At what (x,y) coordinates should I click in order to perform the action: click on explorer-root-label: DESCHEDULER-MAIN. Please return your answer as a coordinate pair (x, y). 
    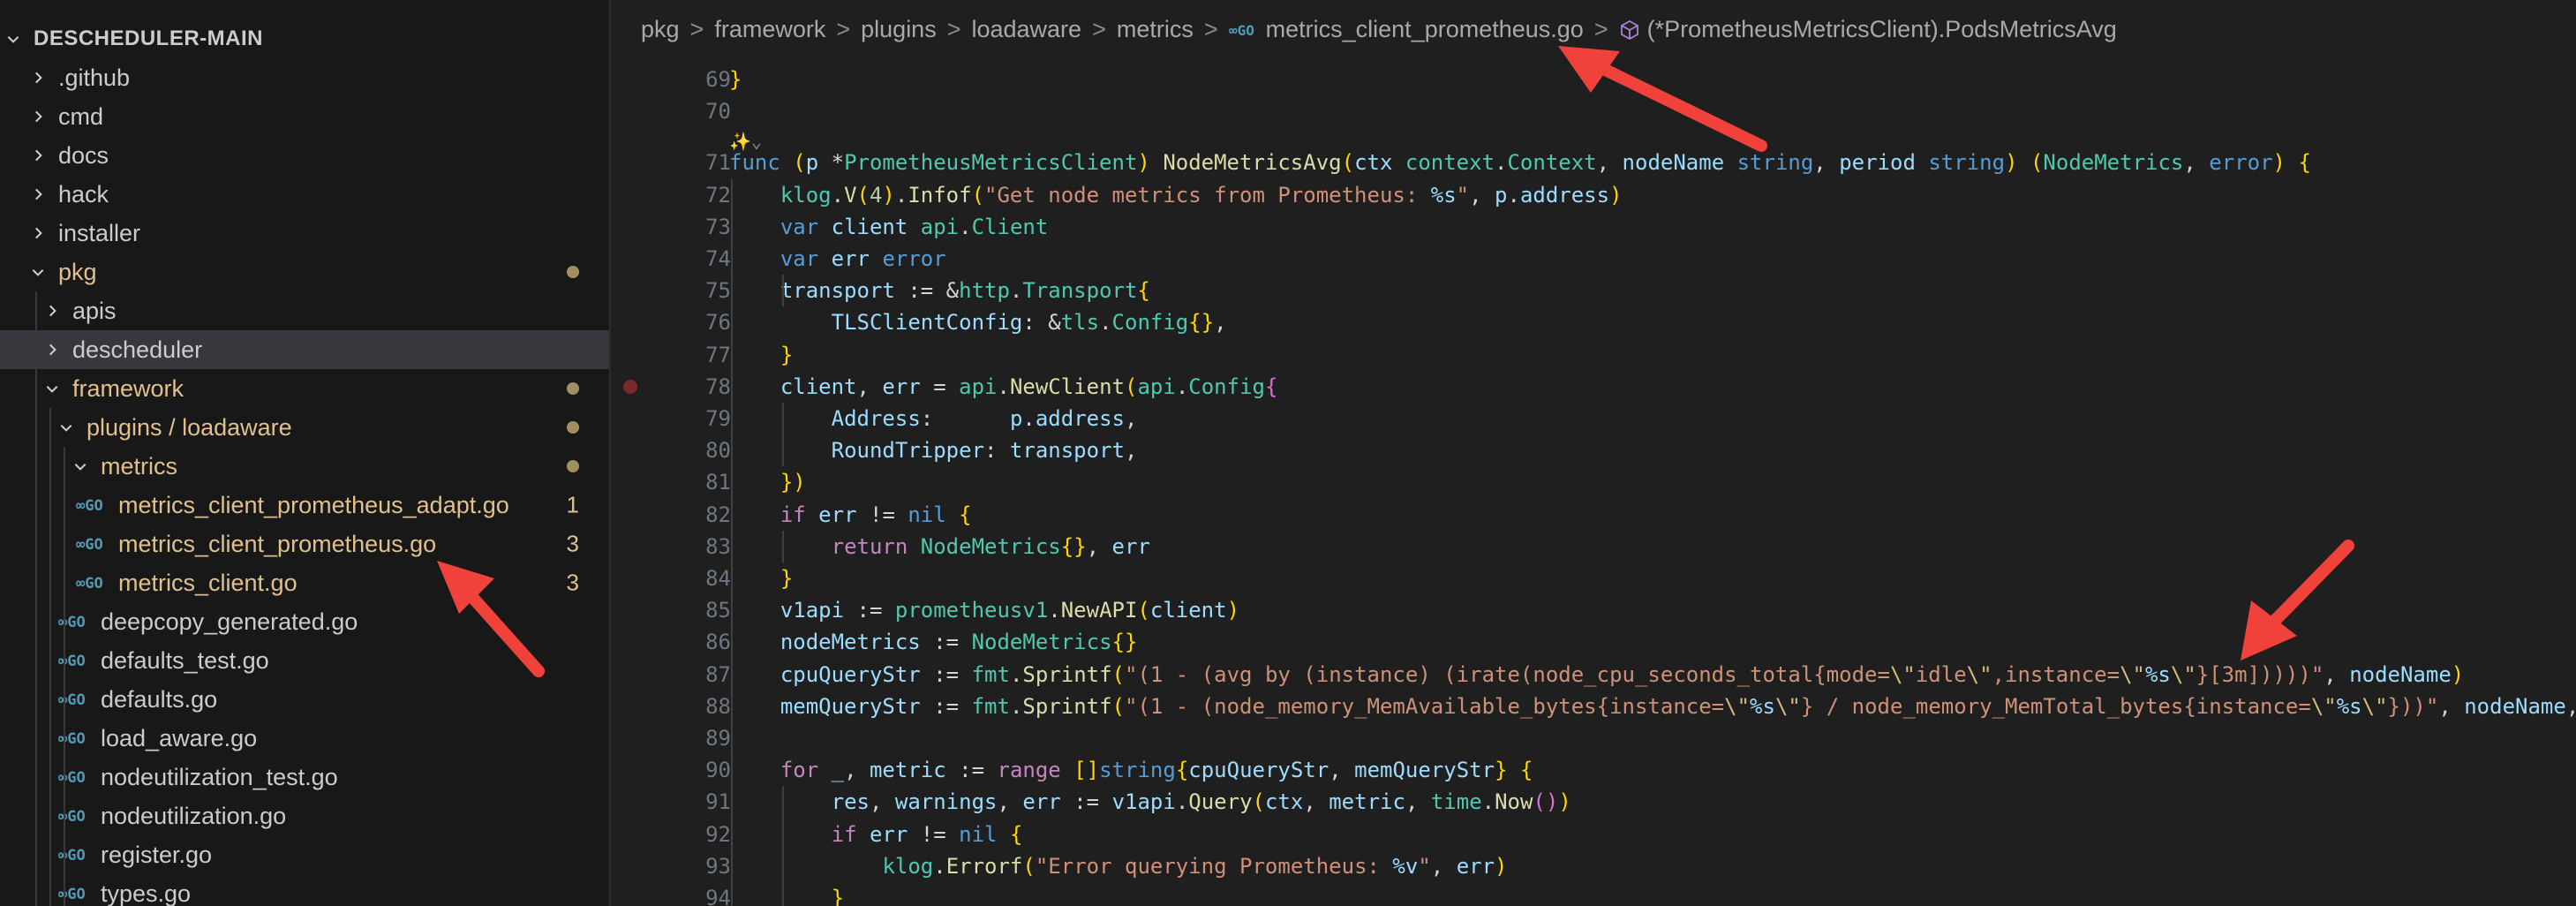
    Looking at the image, I should click on (149, 38).